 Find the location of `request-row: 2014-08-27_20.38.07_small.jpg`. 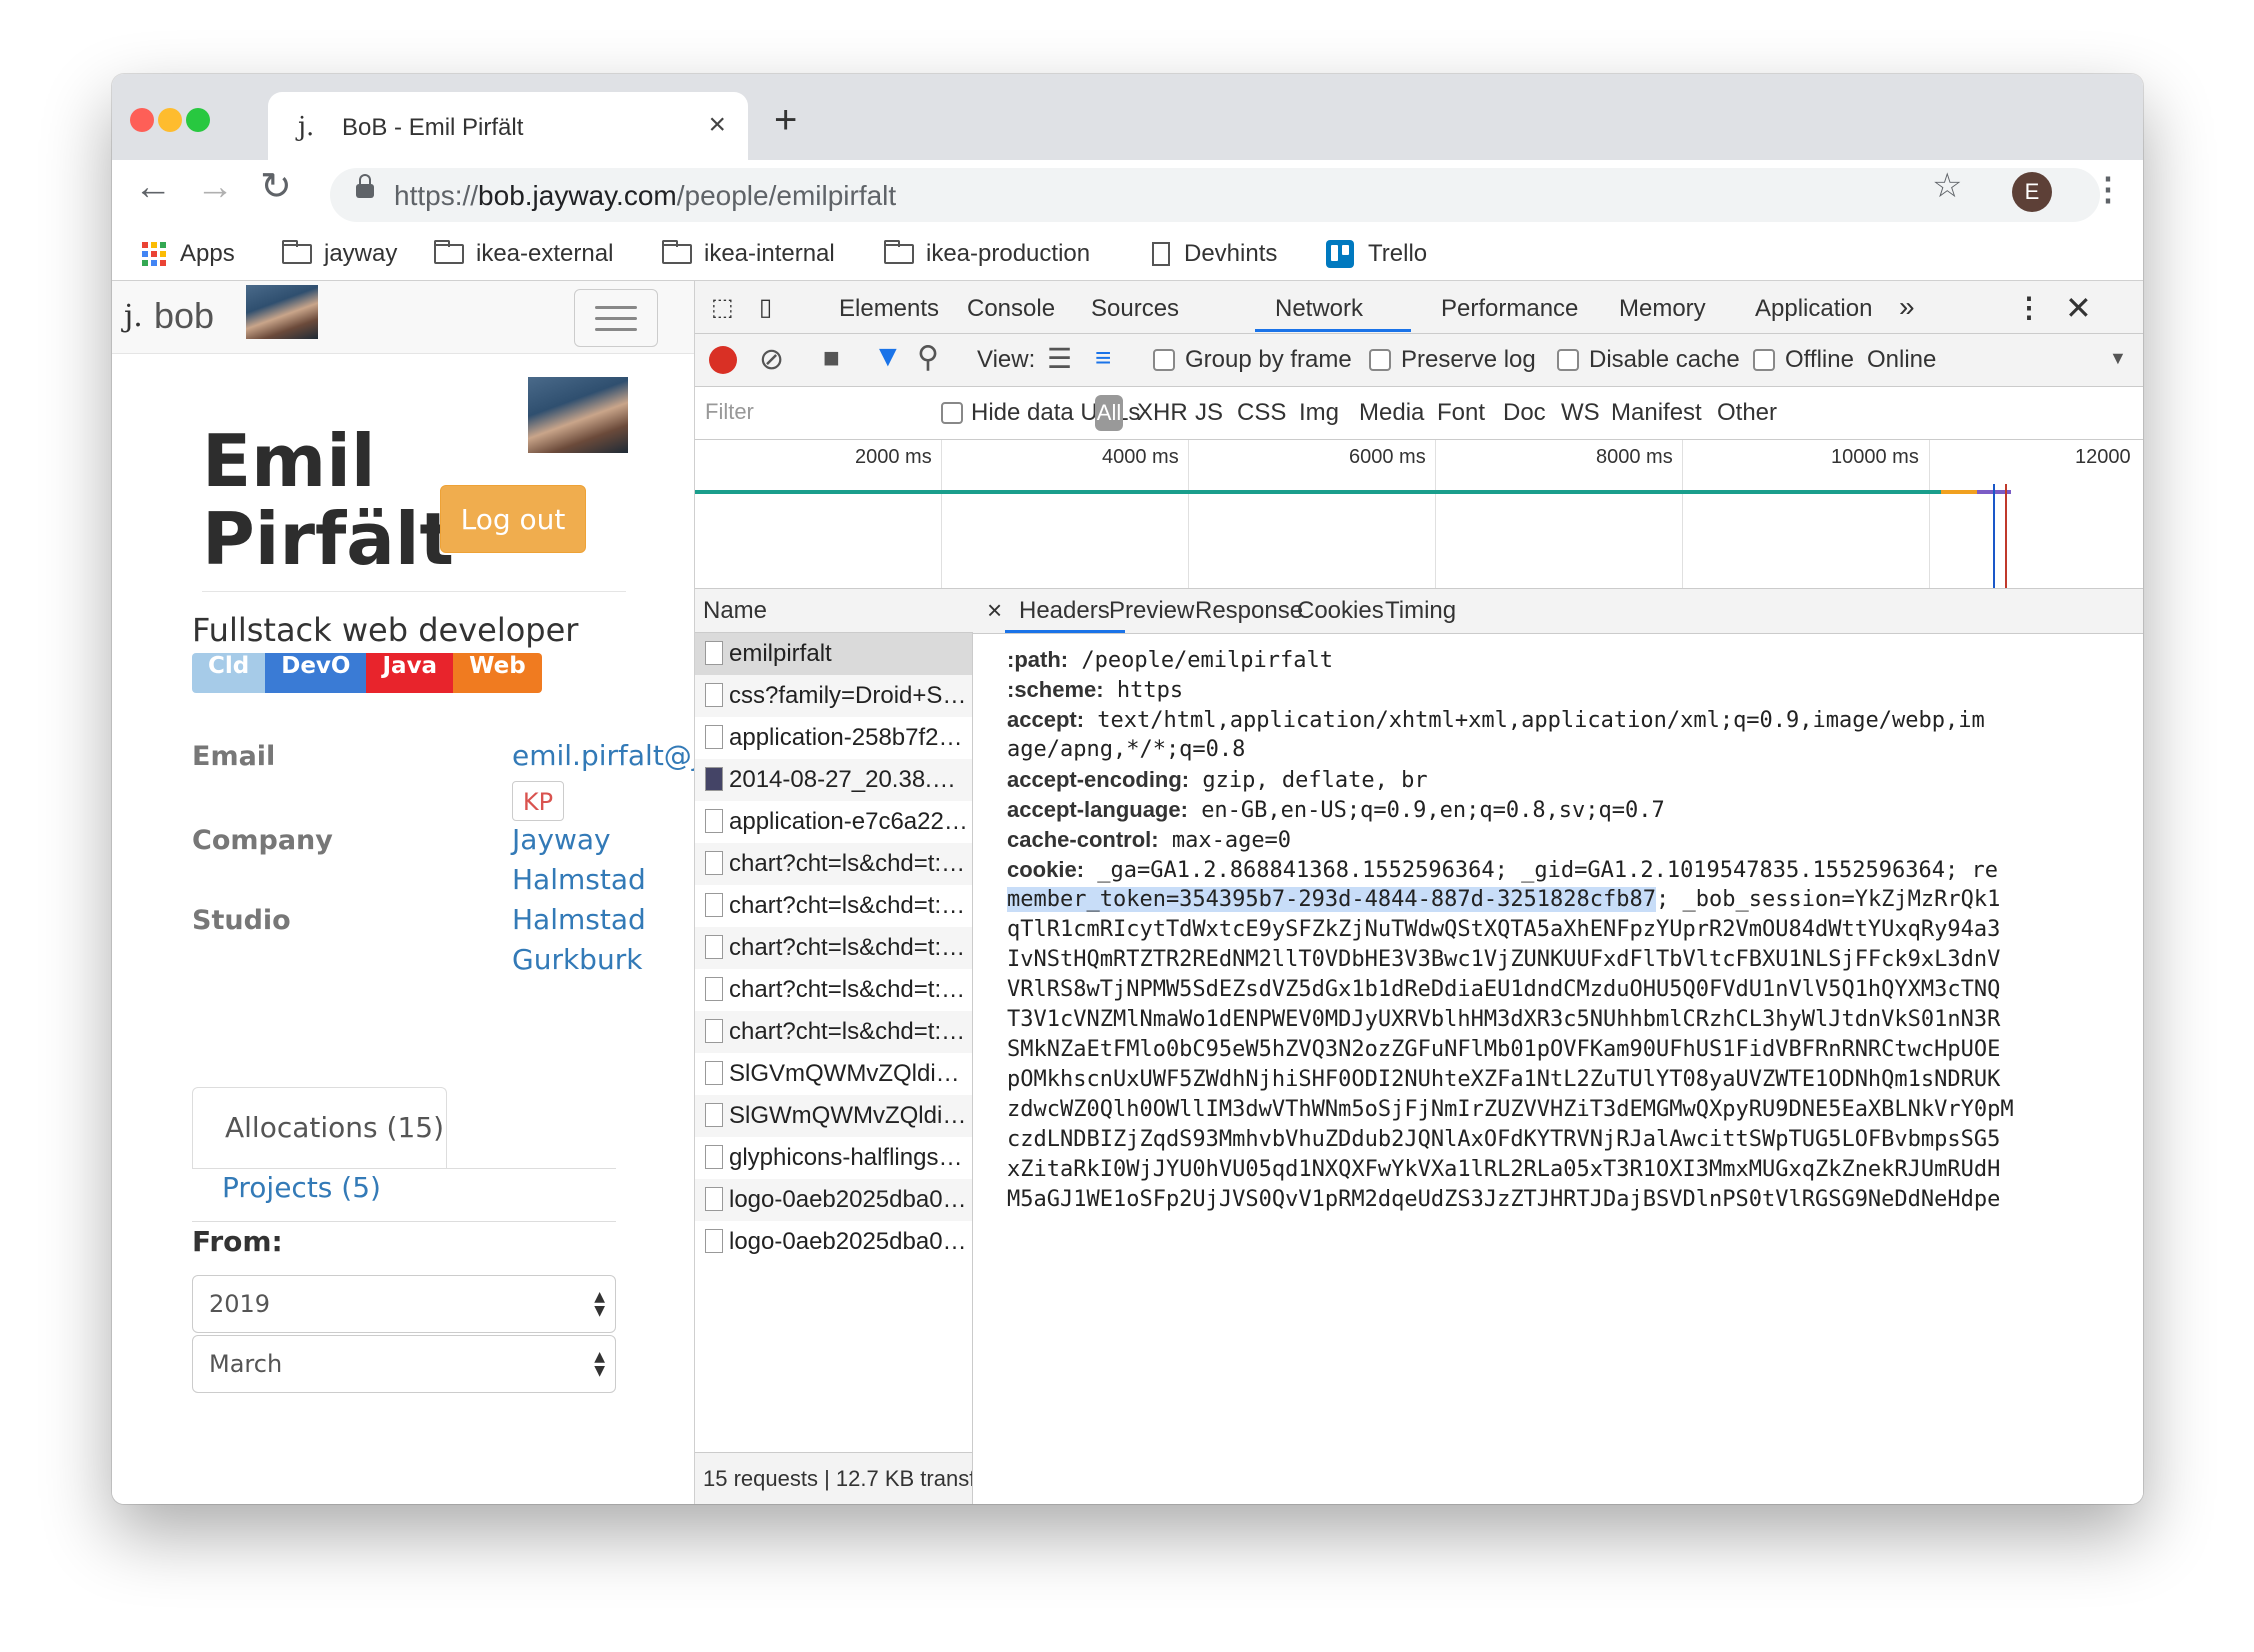

request-row: 2014-08-27_20.38.07_small.jpg is located at coordinates (833, 780).